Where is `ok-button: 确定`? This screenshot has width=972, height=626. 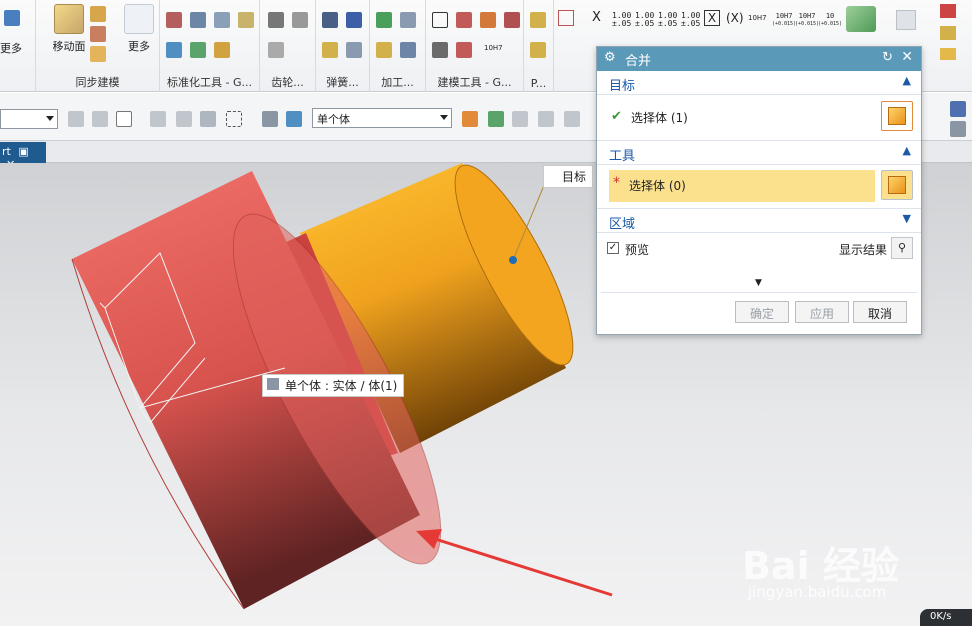
ok-button: 确定 is located at coordinates (762, 312).